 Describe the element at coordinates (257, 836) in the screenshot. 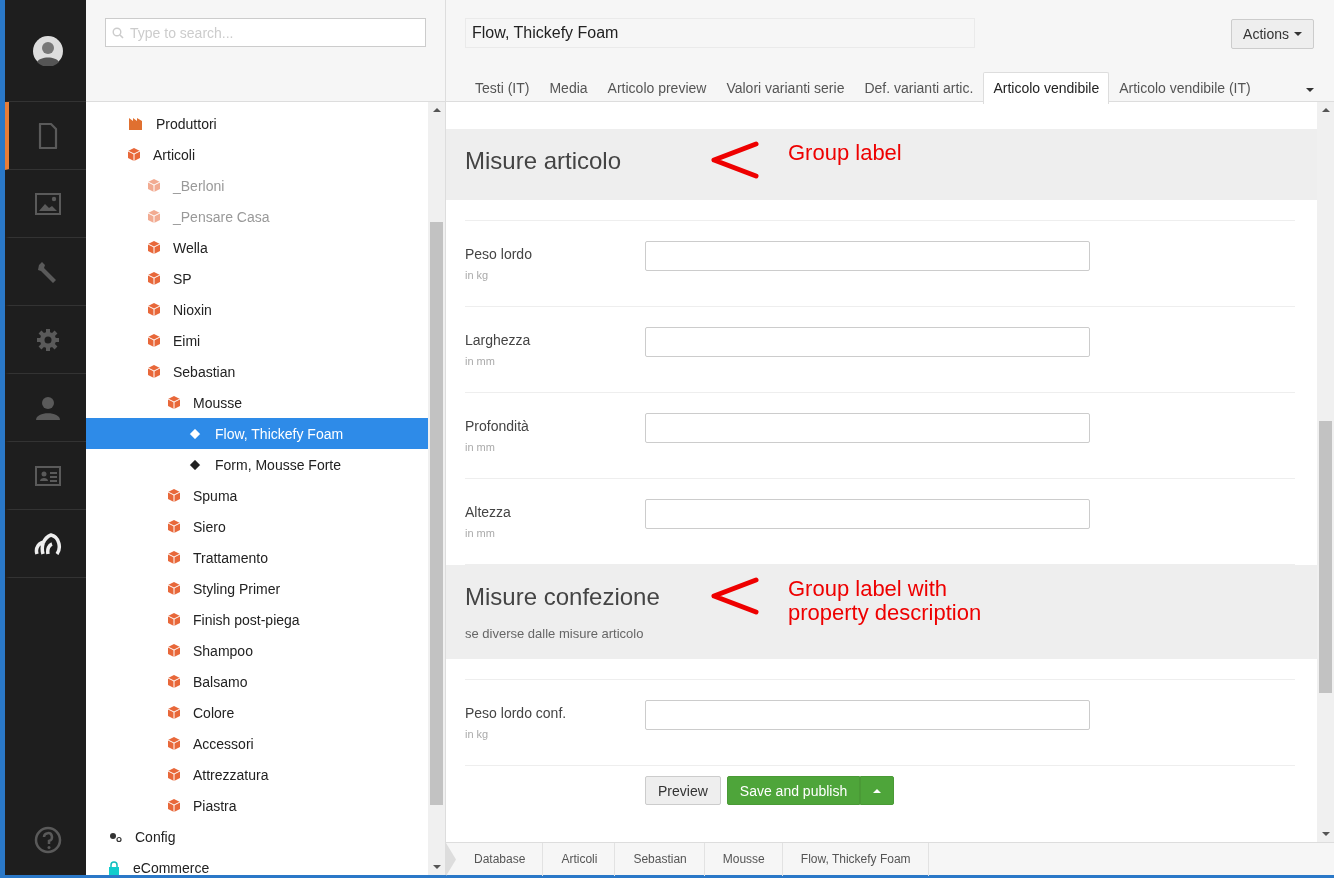

I see `tree-item: Config` at that location.